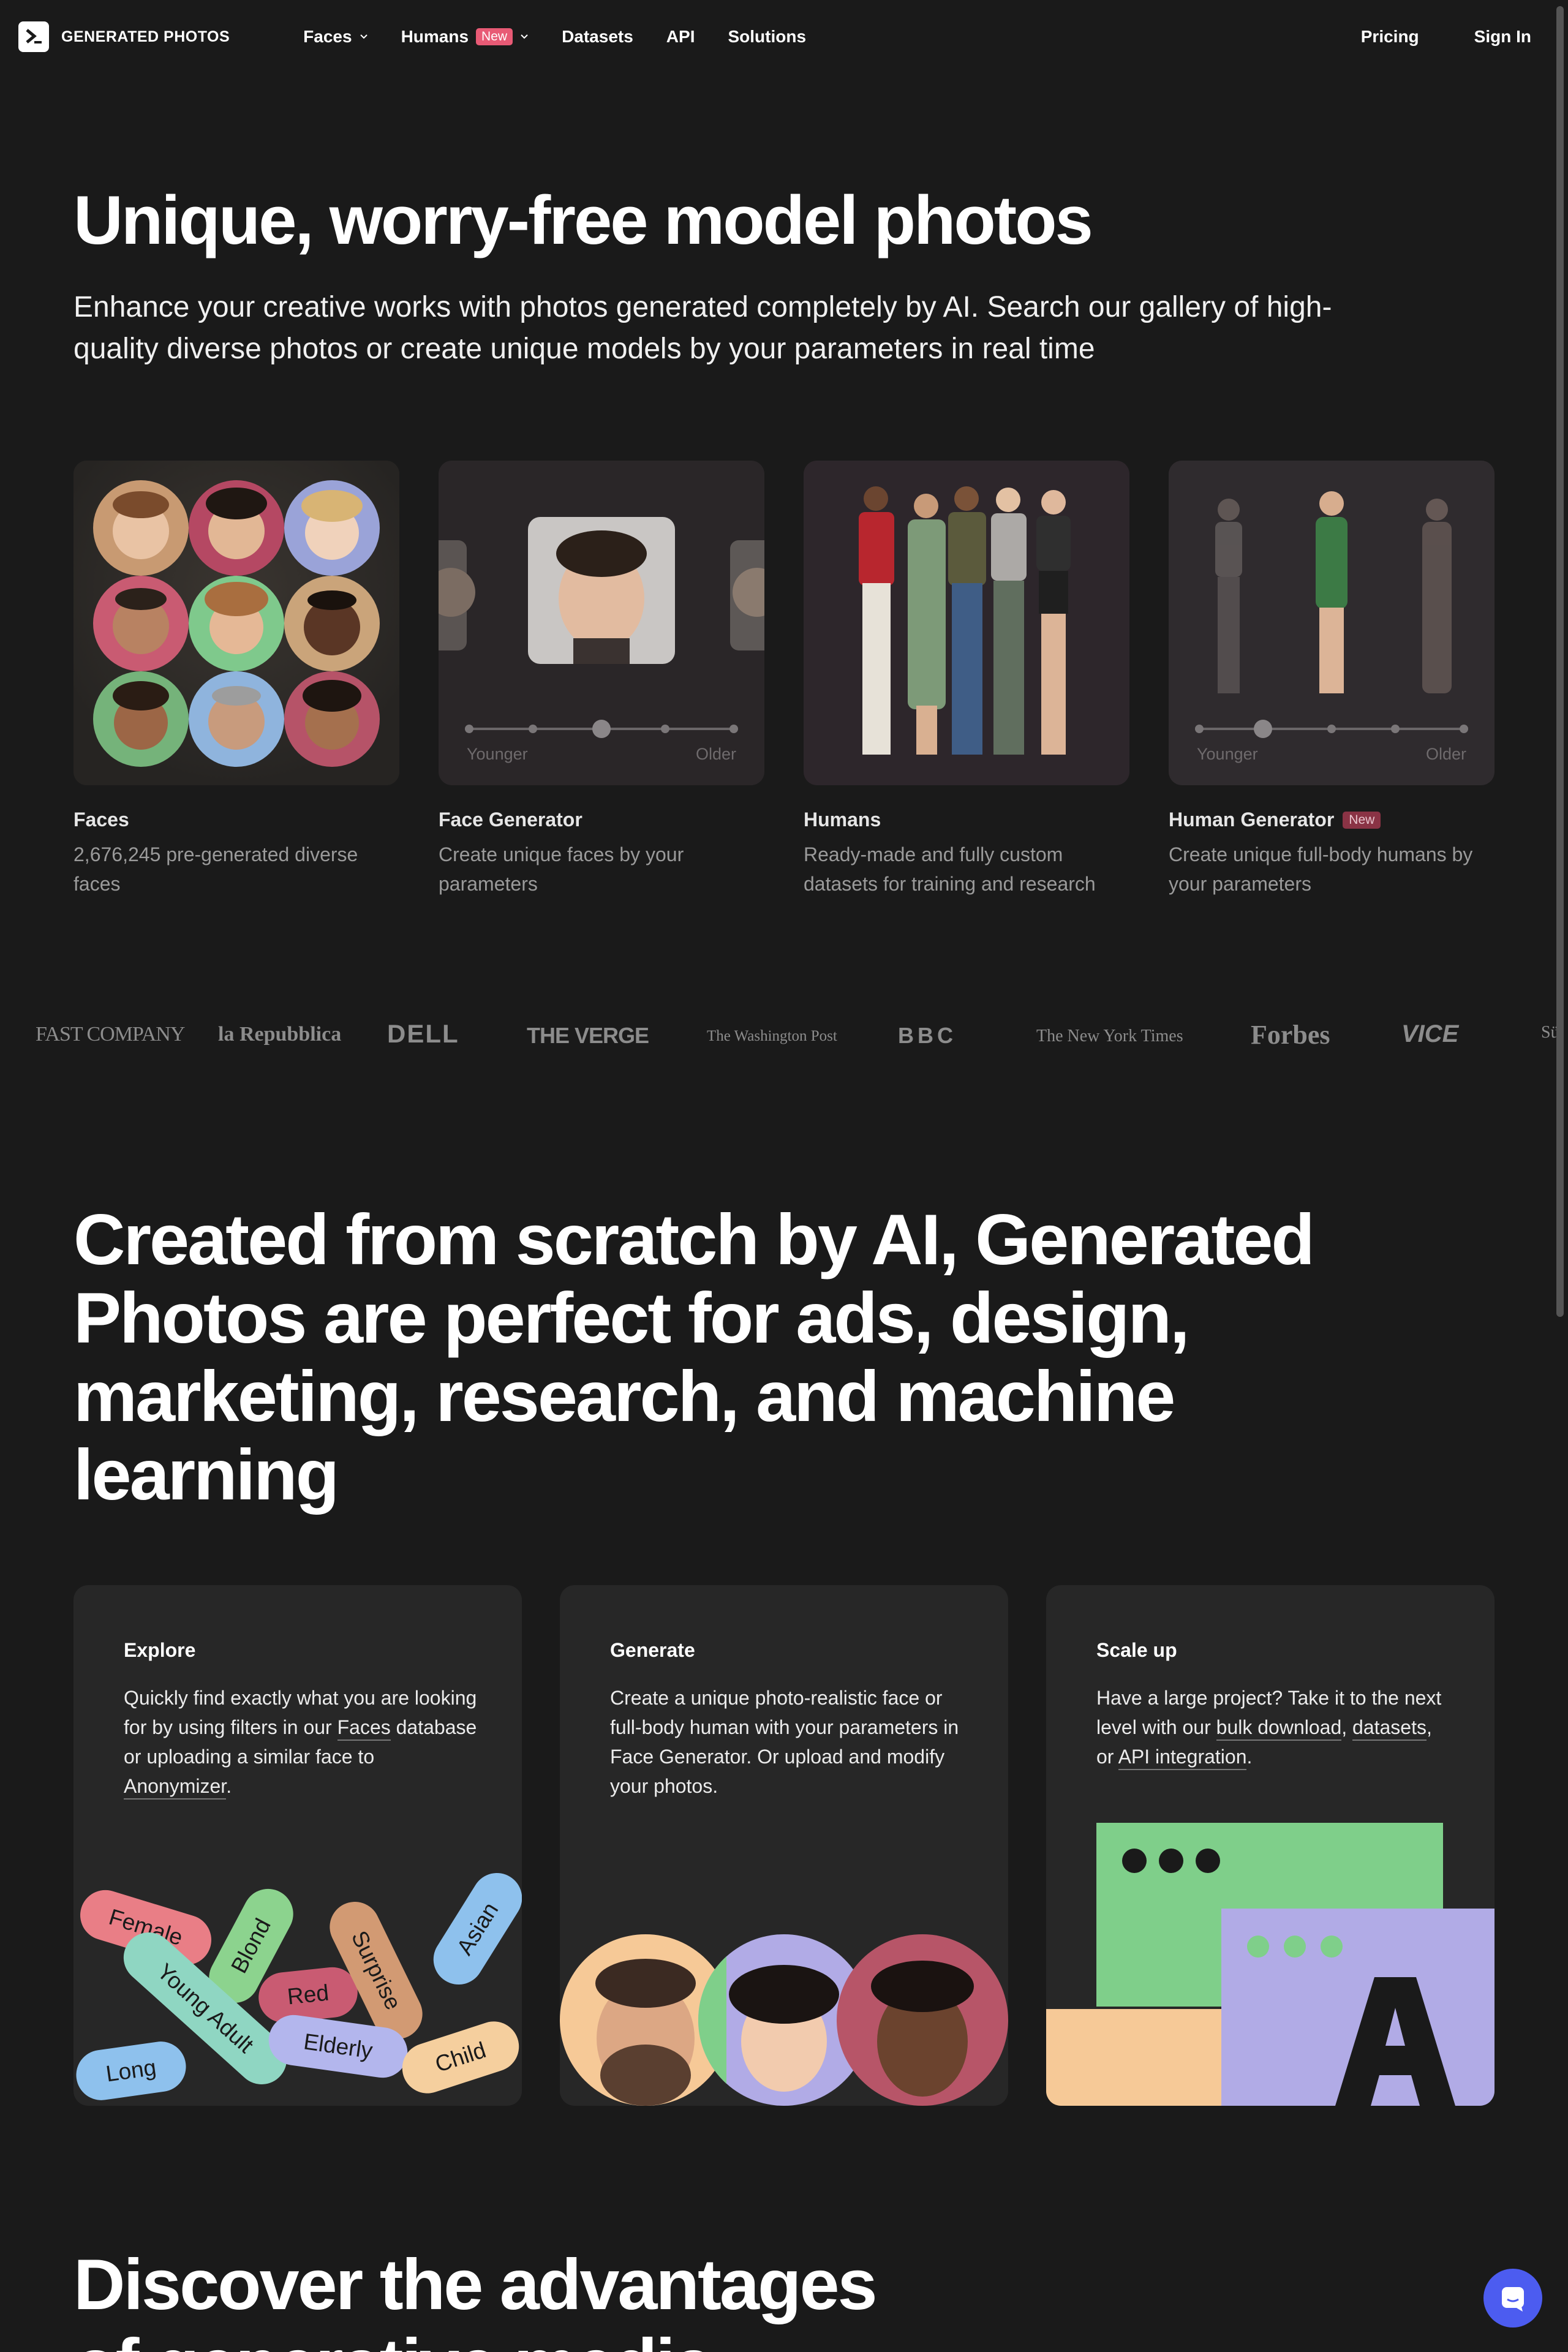  Describe the element at coordinates (1252, 820) in the screenshot. I see `product-title-text: Human Generator` at that location.